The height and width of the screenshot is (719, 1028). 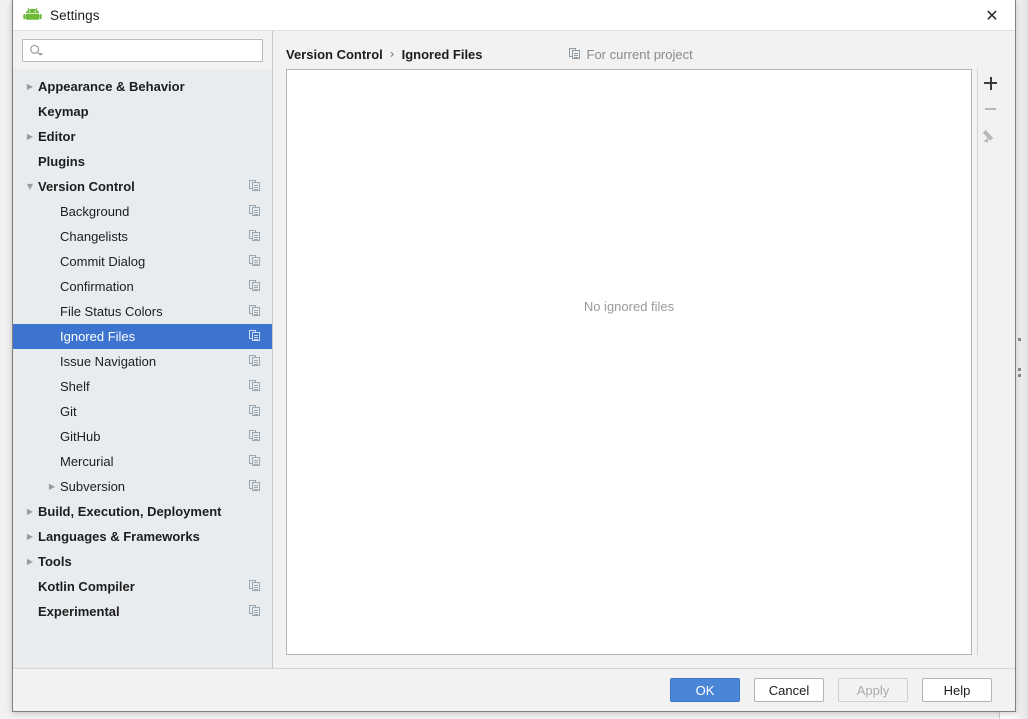 I want to click on sidebar-item-editor: ▶ Editor, so click(x=142, y=136).